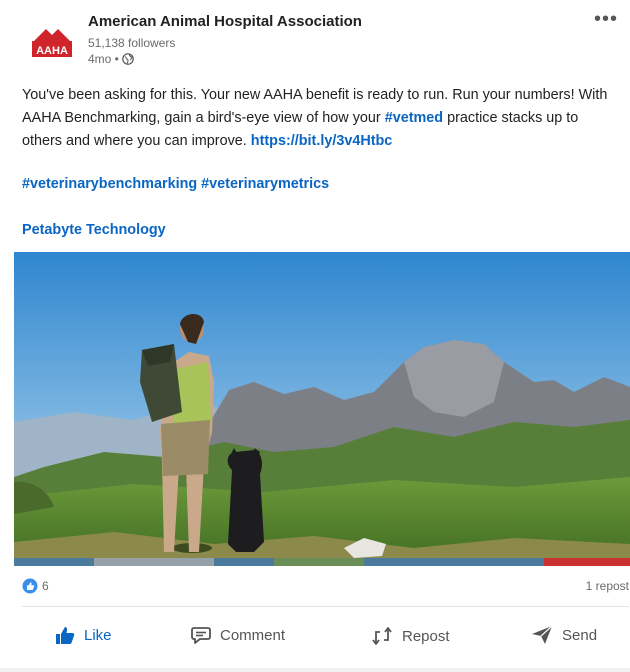 This screenshot has height=672, width=630. I want to click on reaction-summary: 6, so click(35, 586).